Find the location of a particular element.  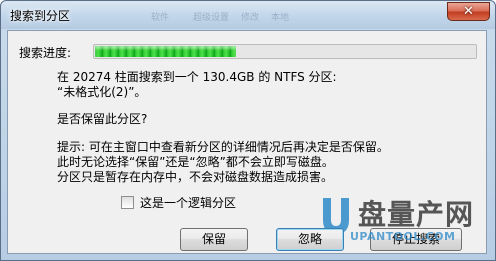

background-ghost-text: 修改 is located at coordinates (250, 18).